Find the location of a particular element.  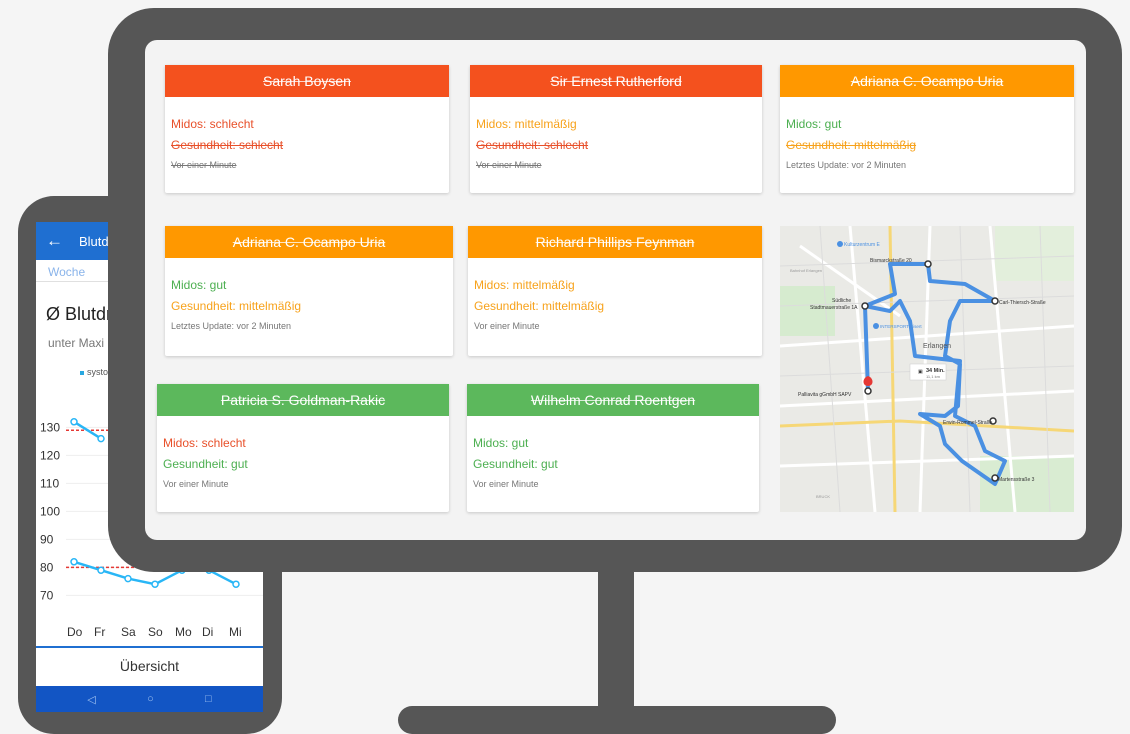

nav-home-icon: ○ is located at coordinates (150, 699).